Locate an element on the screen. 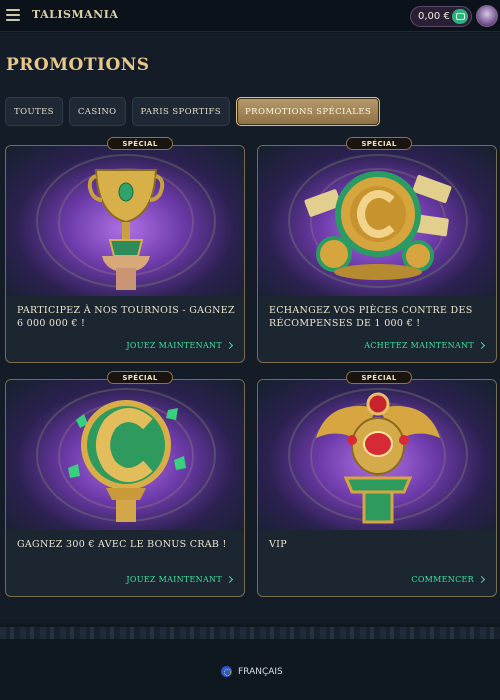  promo-title: GAGNEZ 300 € AVEC LE BONUS CRAB ! is located at coordinates (122, 544).